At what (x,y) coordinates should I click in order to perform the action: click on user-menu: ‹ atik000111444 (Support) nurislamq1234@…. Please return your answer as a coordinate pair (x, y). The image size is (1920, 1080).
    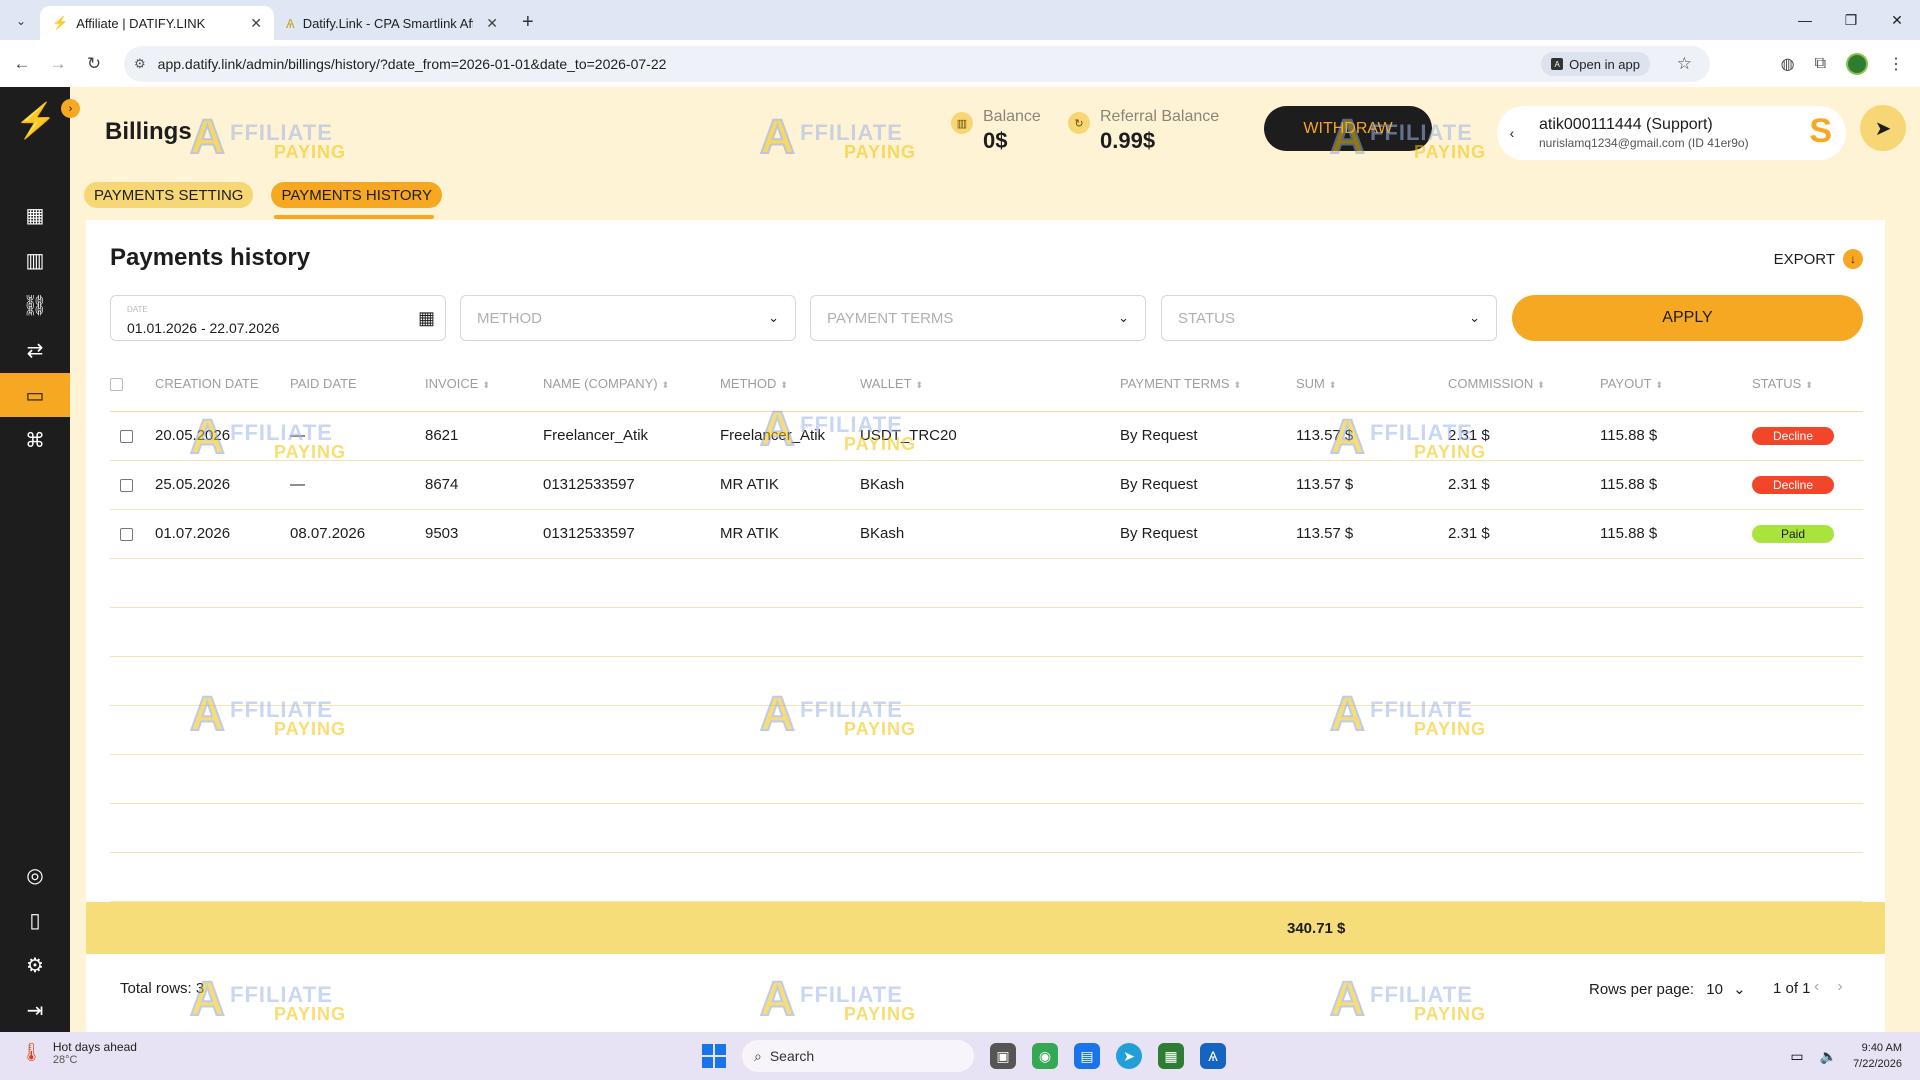
    Looking at the image, I should click on (1671, 133).